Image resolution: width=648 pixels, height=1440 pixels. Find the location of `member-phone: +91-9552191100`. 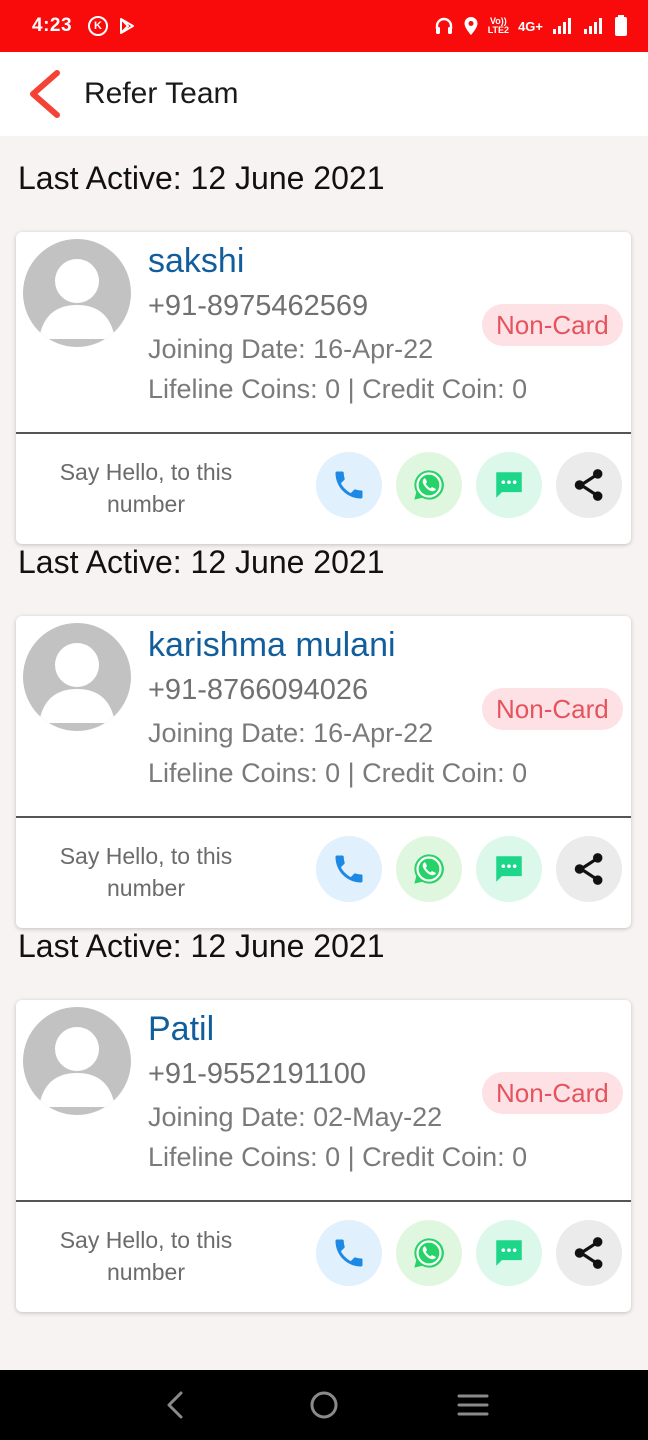

member-phone: +91-9552191100 is located at coordinates (257, 1074).